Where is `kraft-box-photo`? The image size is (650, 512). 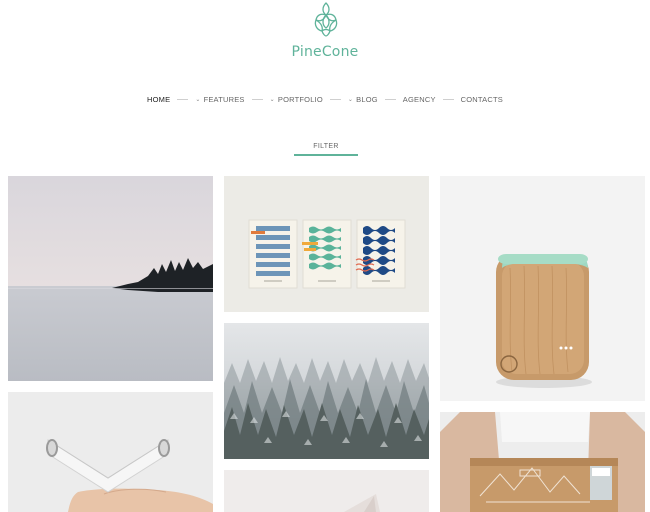
kraft-box-photo is located at coordinates (542, 462).